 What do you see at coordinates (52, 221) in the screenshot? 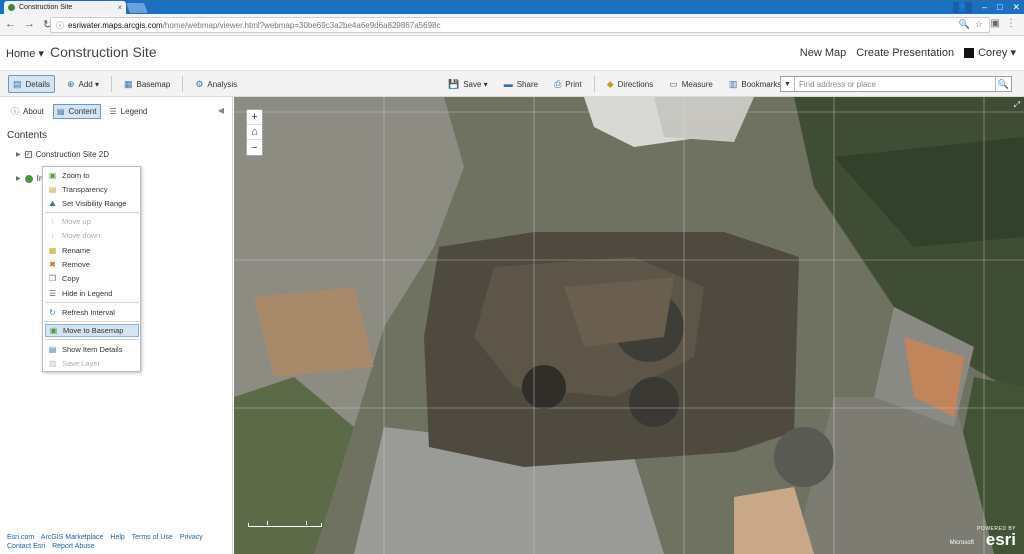
I see `arrow-up-icon: ↑` at bounding box center [52, 221].